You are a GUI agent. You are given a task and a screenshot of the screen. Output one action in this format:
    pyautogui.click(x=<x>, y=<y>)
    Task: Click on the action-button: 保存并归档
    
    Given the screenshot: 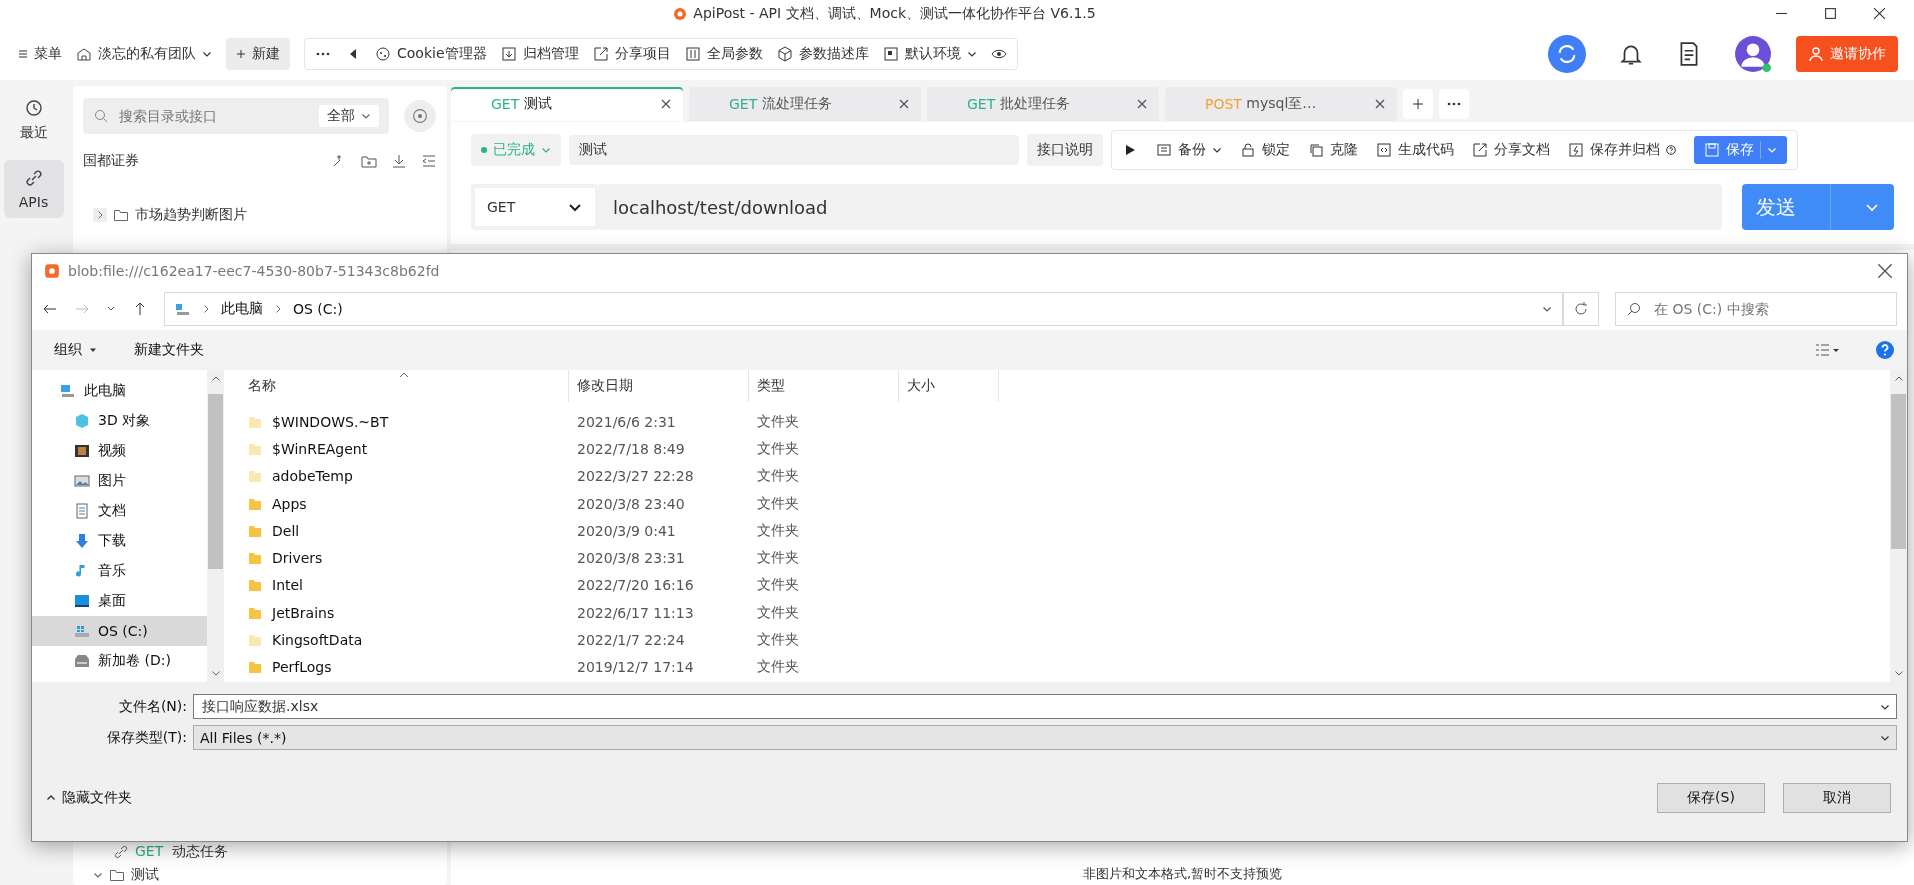 What is the action you would take?
    pyautogui.click(x=1622, y=150)
    